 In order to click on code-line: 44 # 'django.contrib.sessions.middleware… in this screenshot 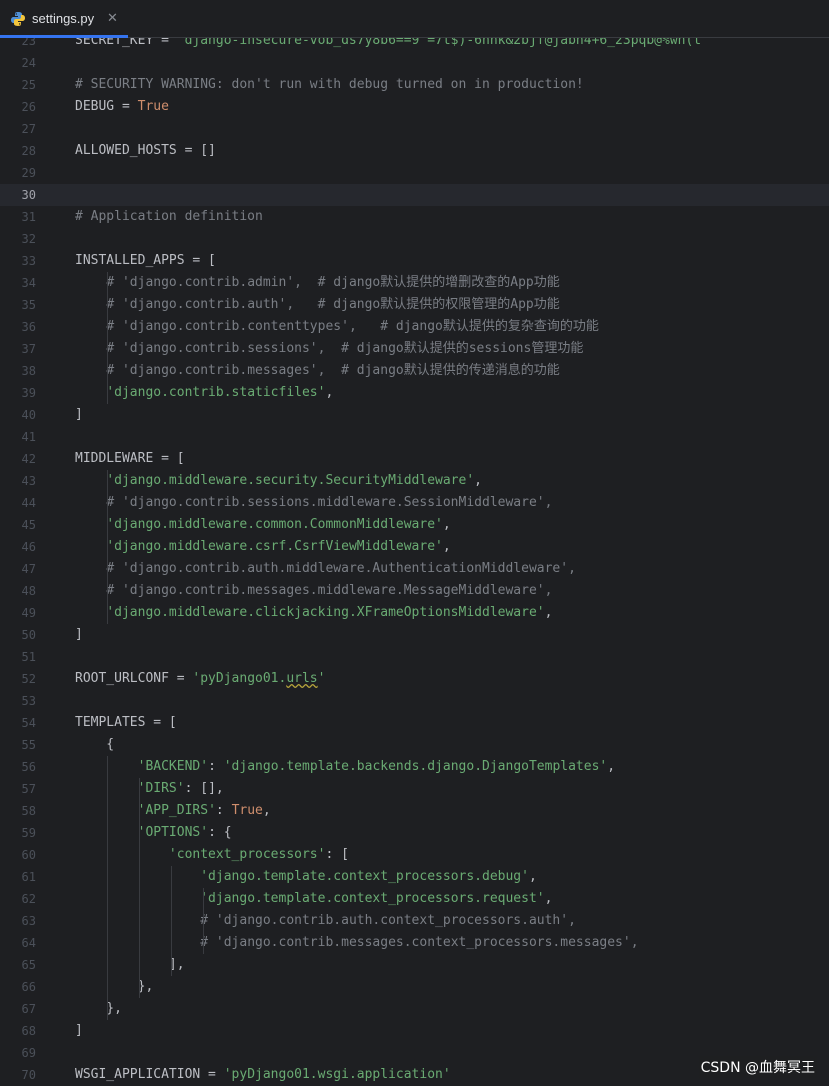, I will do `click(414, 503)`.